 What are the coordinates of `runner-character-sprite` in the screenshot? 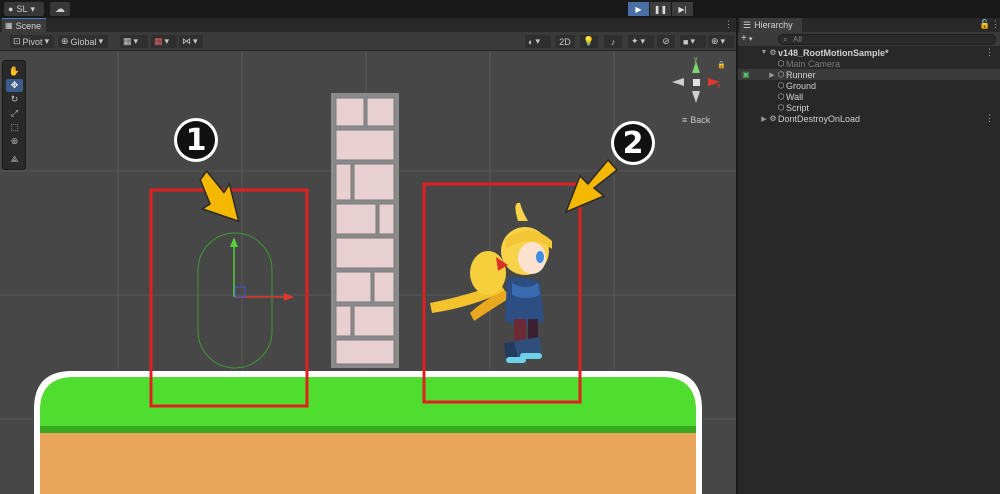 It's located at (491, 282).